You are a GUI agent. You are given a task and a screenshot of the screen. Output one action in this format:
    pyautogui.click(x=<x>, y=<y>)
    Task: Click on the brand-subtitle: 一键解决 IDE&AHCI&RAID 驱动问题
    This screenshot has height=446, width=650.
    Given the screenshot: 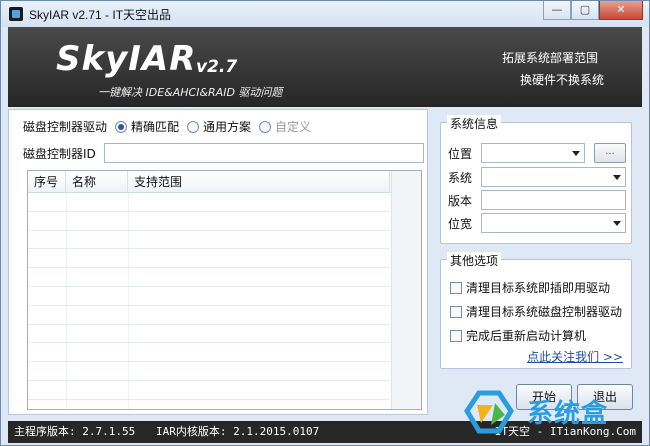 What is the action you would take?
    pyautogui.click(x=190, y=92)
    